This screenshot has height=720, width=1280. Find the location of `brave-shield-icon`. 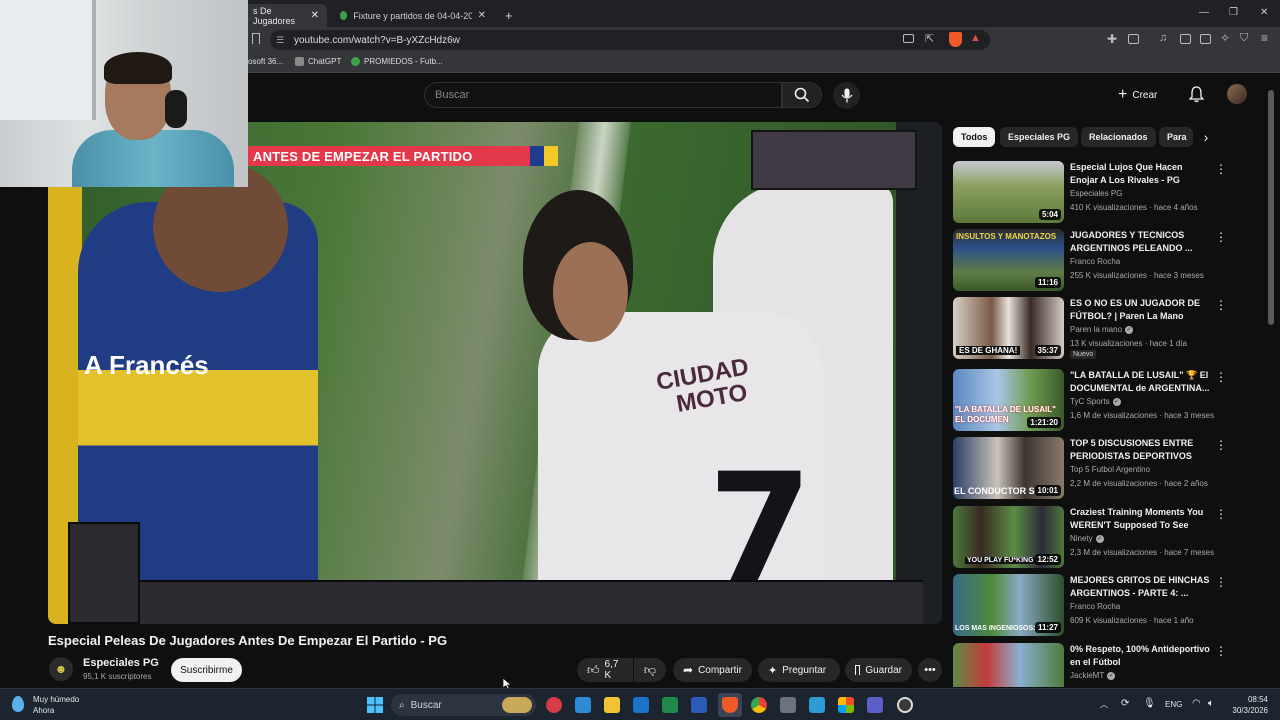

brave-shield-icon is located at coordinates (955, 39).